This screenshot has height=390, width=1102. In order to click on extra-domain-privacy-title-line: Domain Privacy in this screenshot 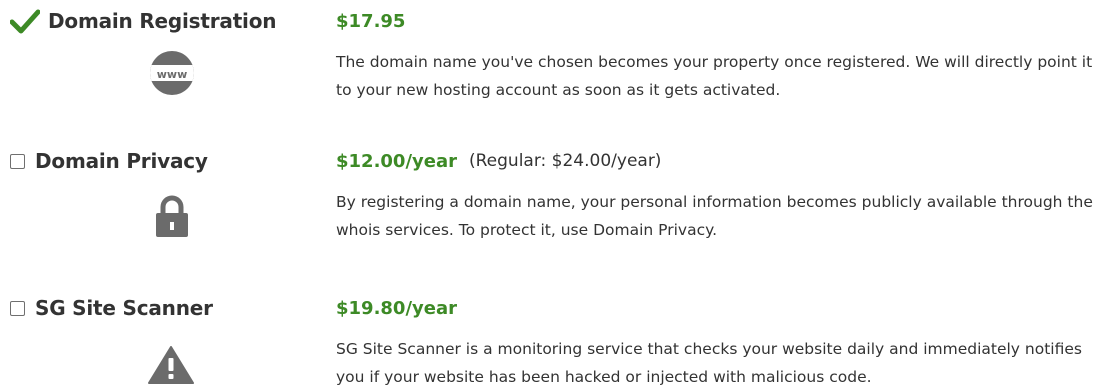, I will do `click(109, 161)`.